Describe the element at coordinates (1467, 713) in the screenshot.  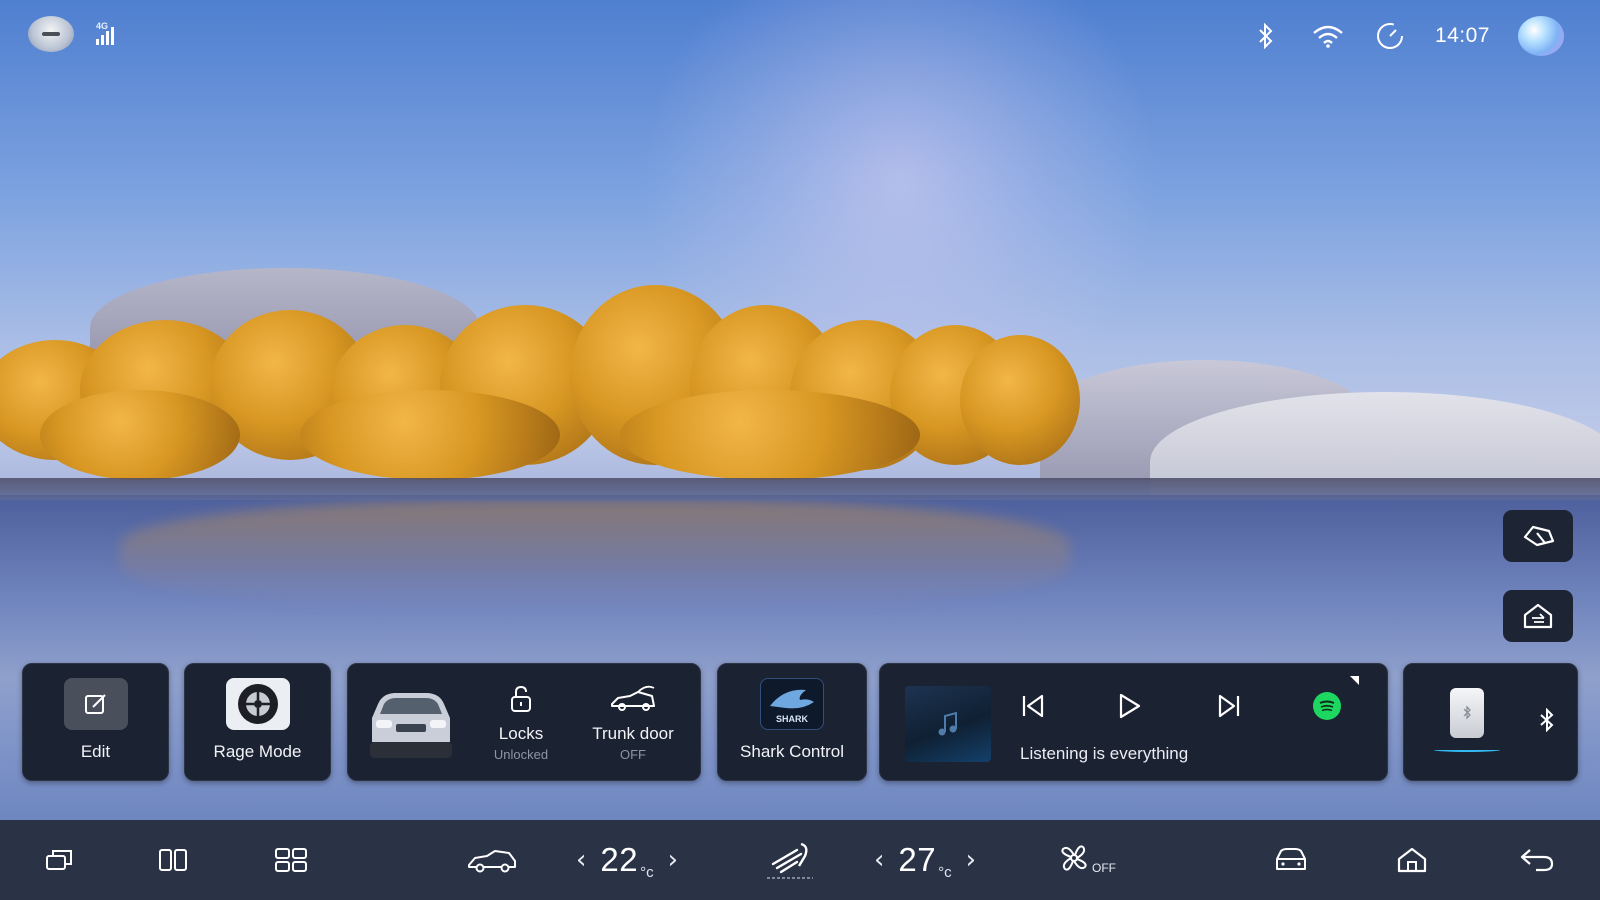
I see `phone-icon` at that location.